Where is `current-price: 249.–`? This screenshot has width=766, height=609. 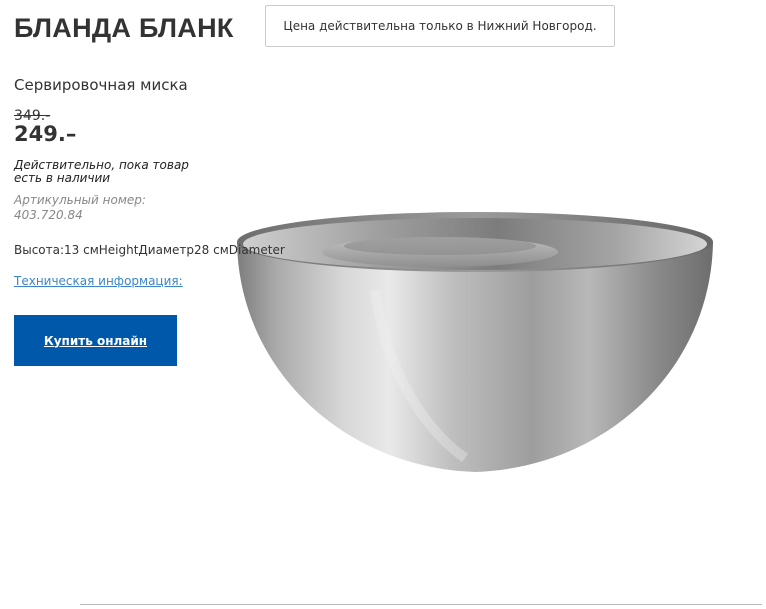 current-price: 249.– is located at coordinates (45, 134).